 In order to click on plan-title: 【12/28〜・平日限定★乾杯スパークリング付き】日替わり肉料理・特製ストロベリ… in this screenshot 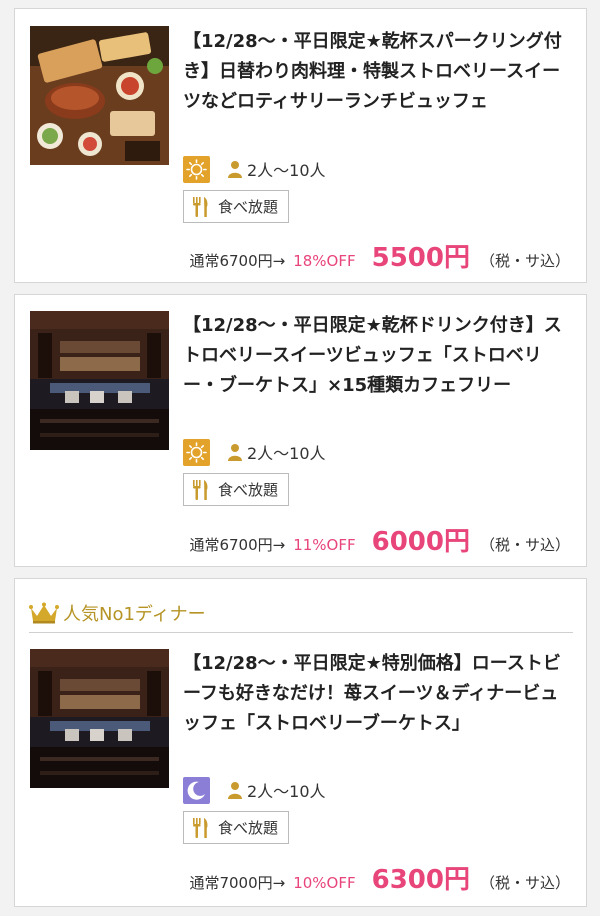, I will do `click(378, 72)`.